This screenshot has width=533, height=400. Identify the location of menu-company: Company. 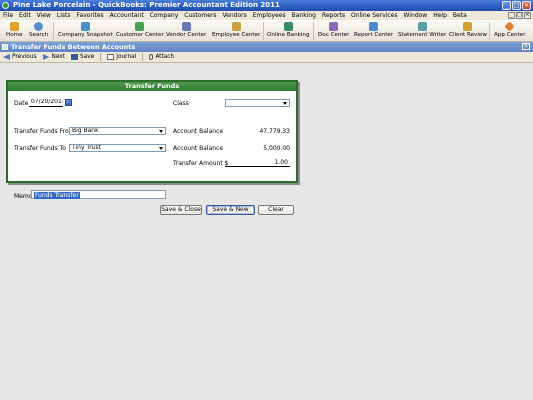
(164, 15).